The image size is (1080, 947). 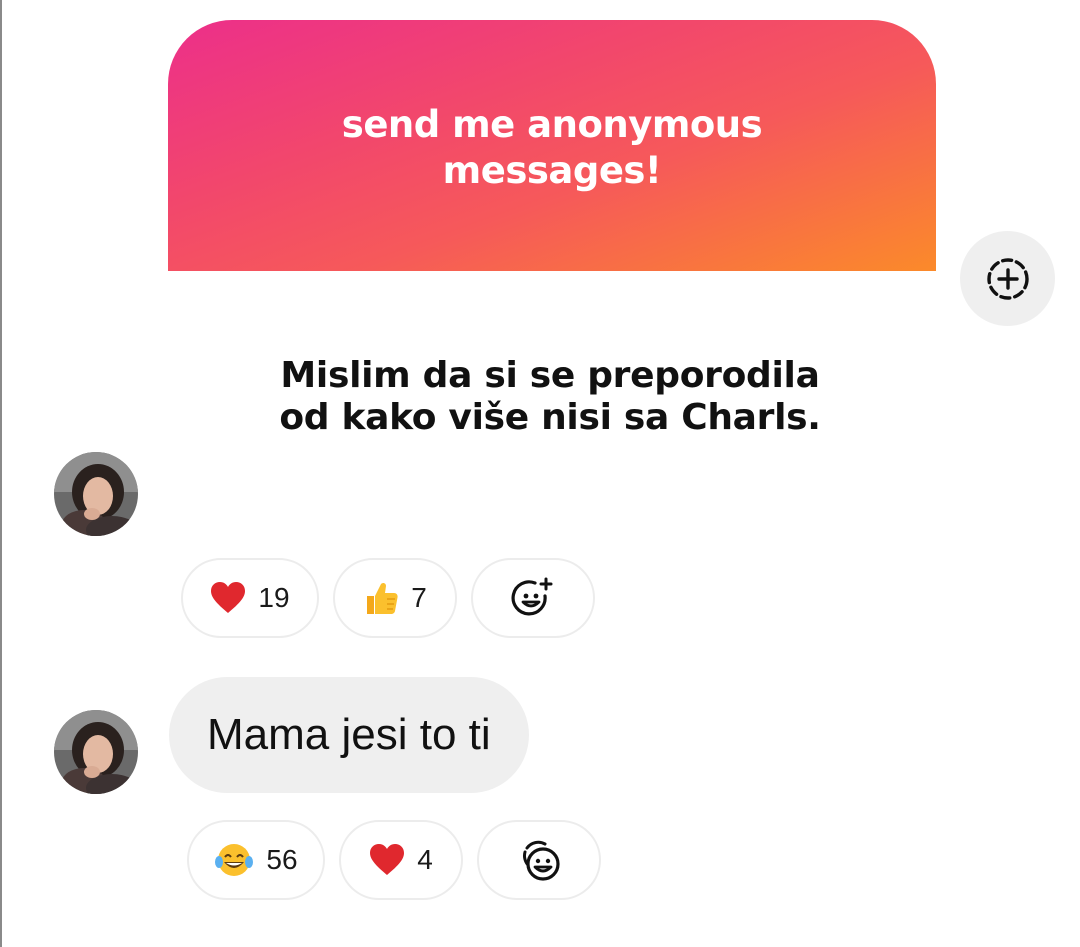 I want to click on reaction-heart-button: 19, so click(x=250, y=598).